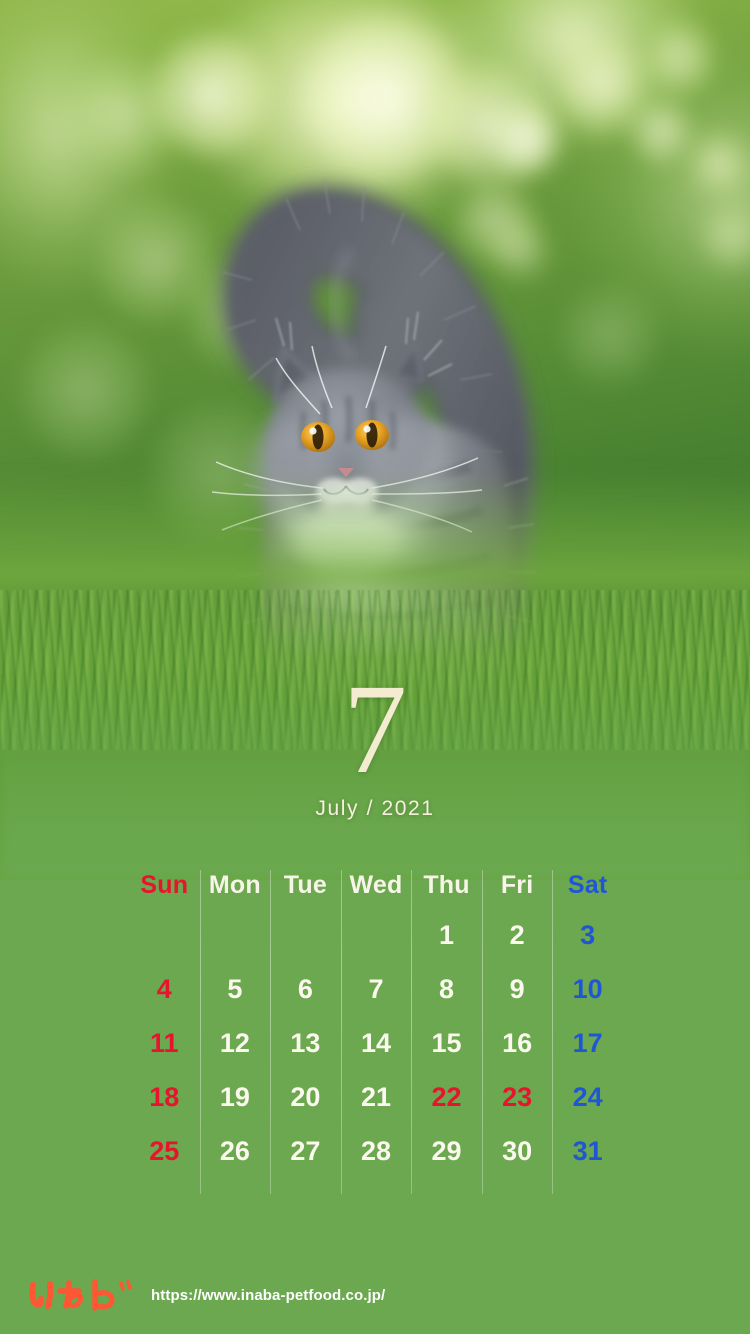 Image resolution: width=750 pixels, height=1334 pixels. I want to click on month-year-label: July / 2021, so click(375, 808).